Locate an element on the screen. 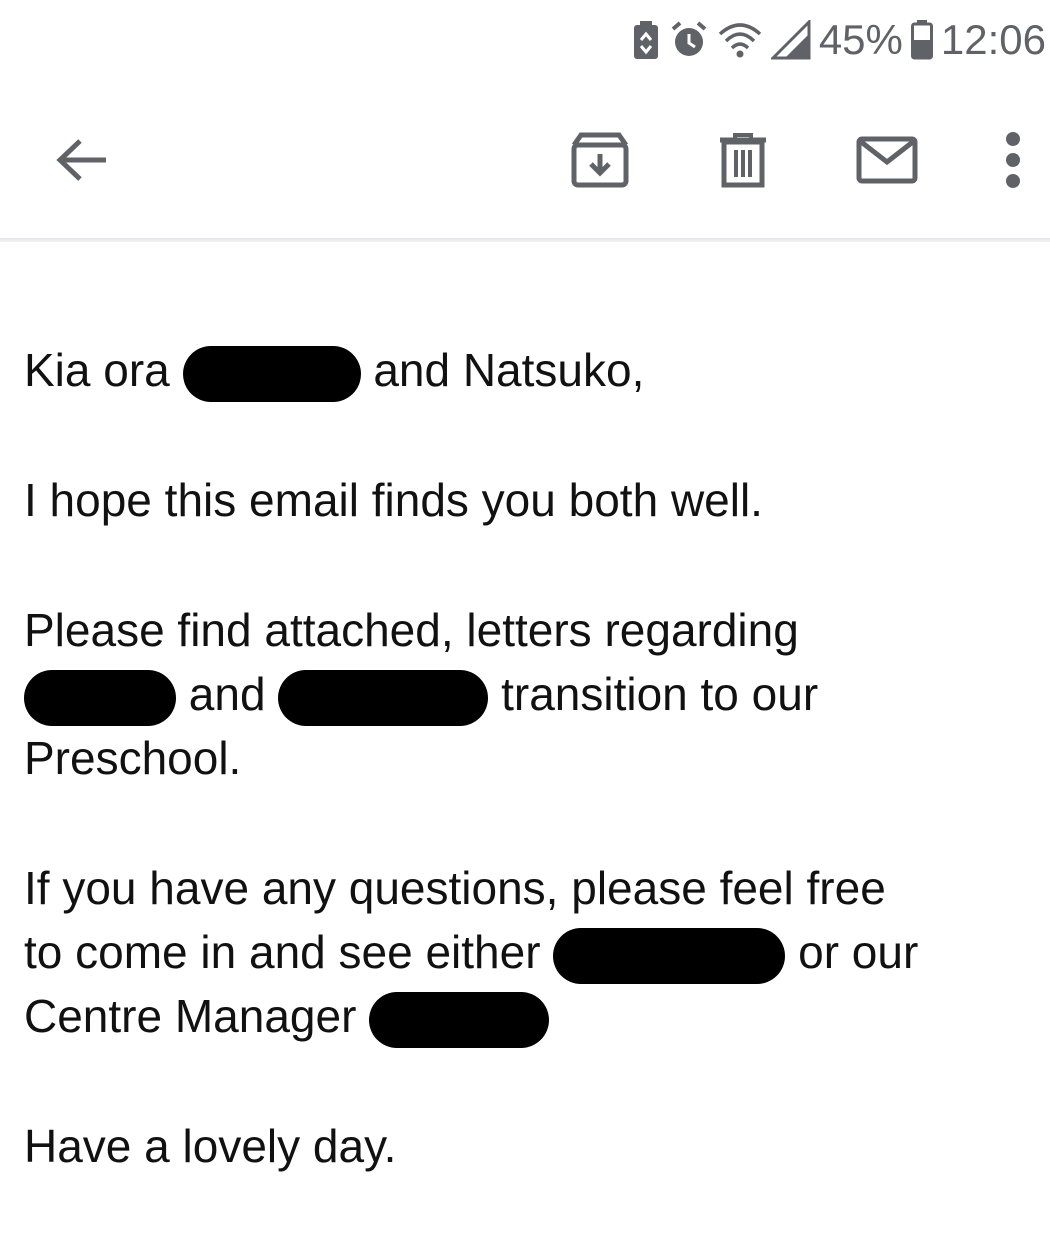 The width and height of the screenshot is (1050, 1245). email-toolbar is located at coordinates (525, 160).